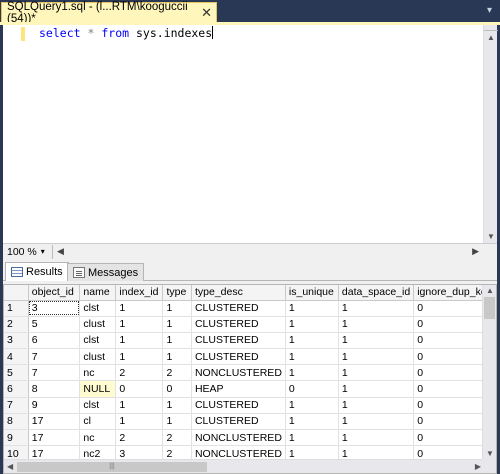 The image size is (500, 474). I want to click on table-row: 2 5 clust 1 1 CLUSTERED 1 1 0, so click(250, 324).